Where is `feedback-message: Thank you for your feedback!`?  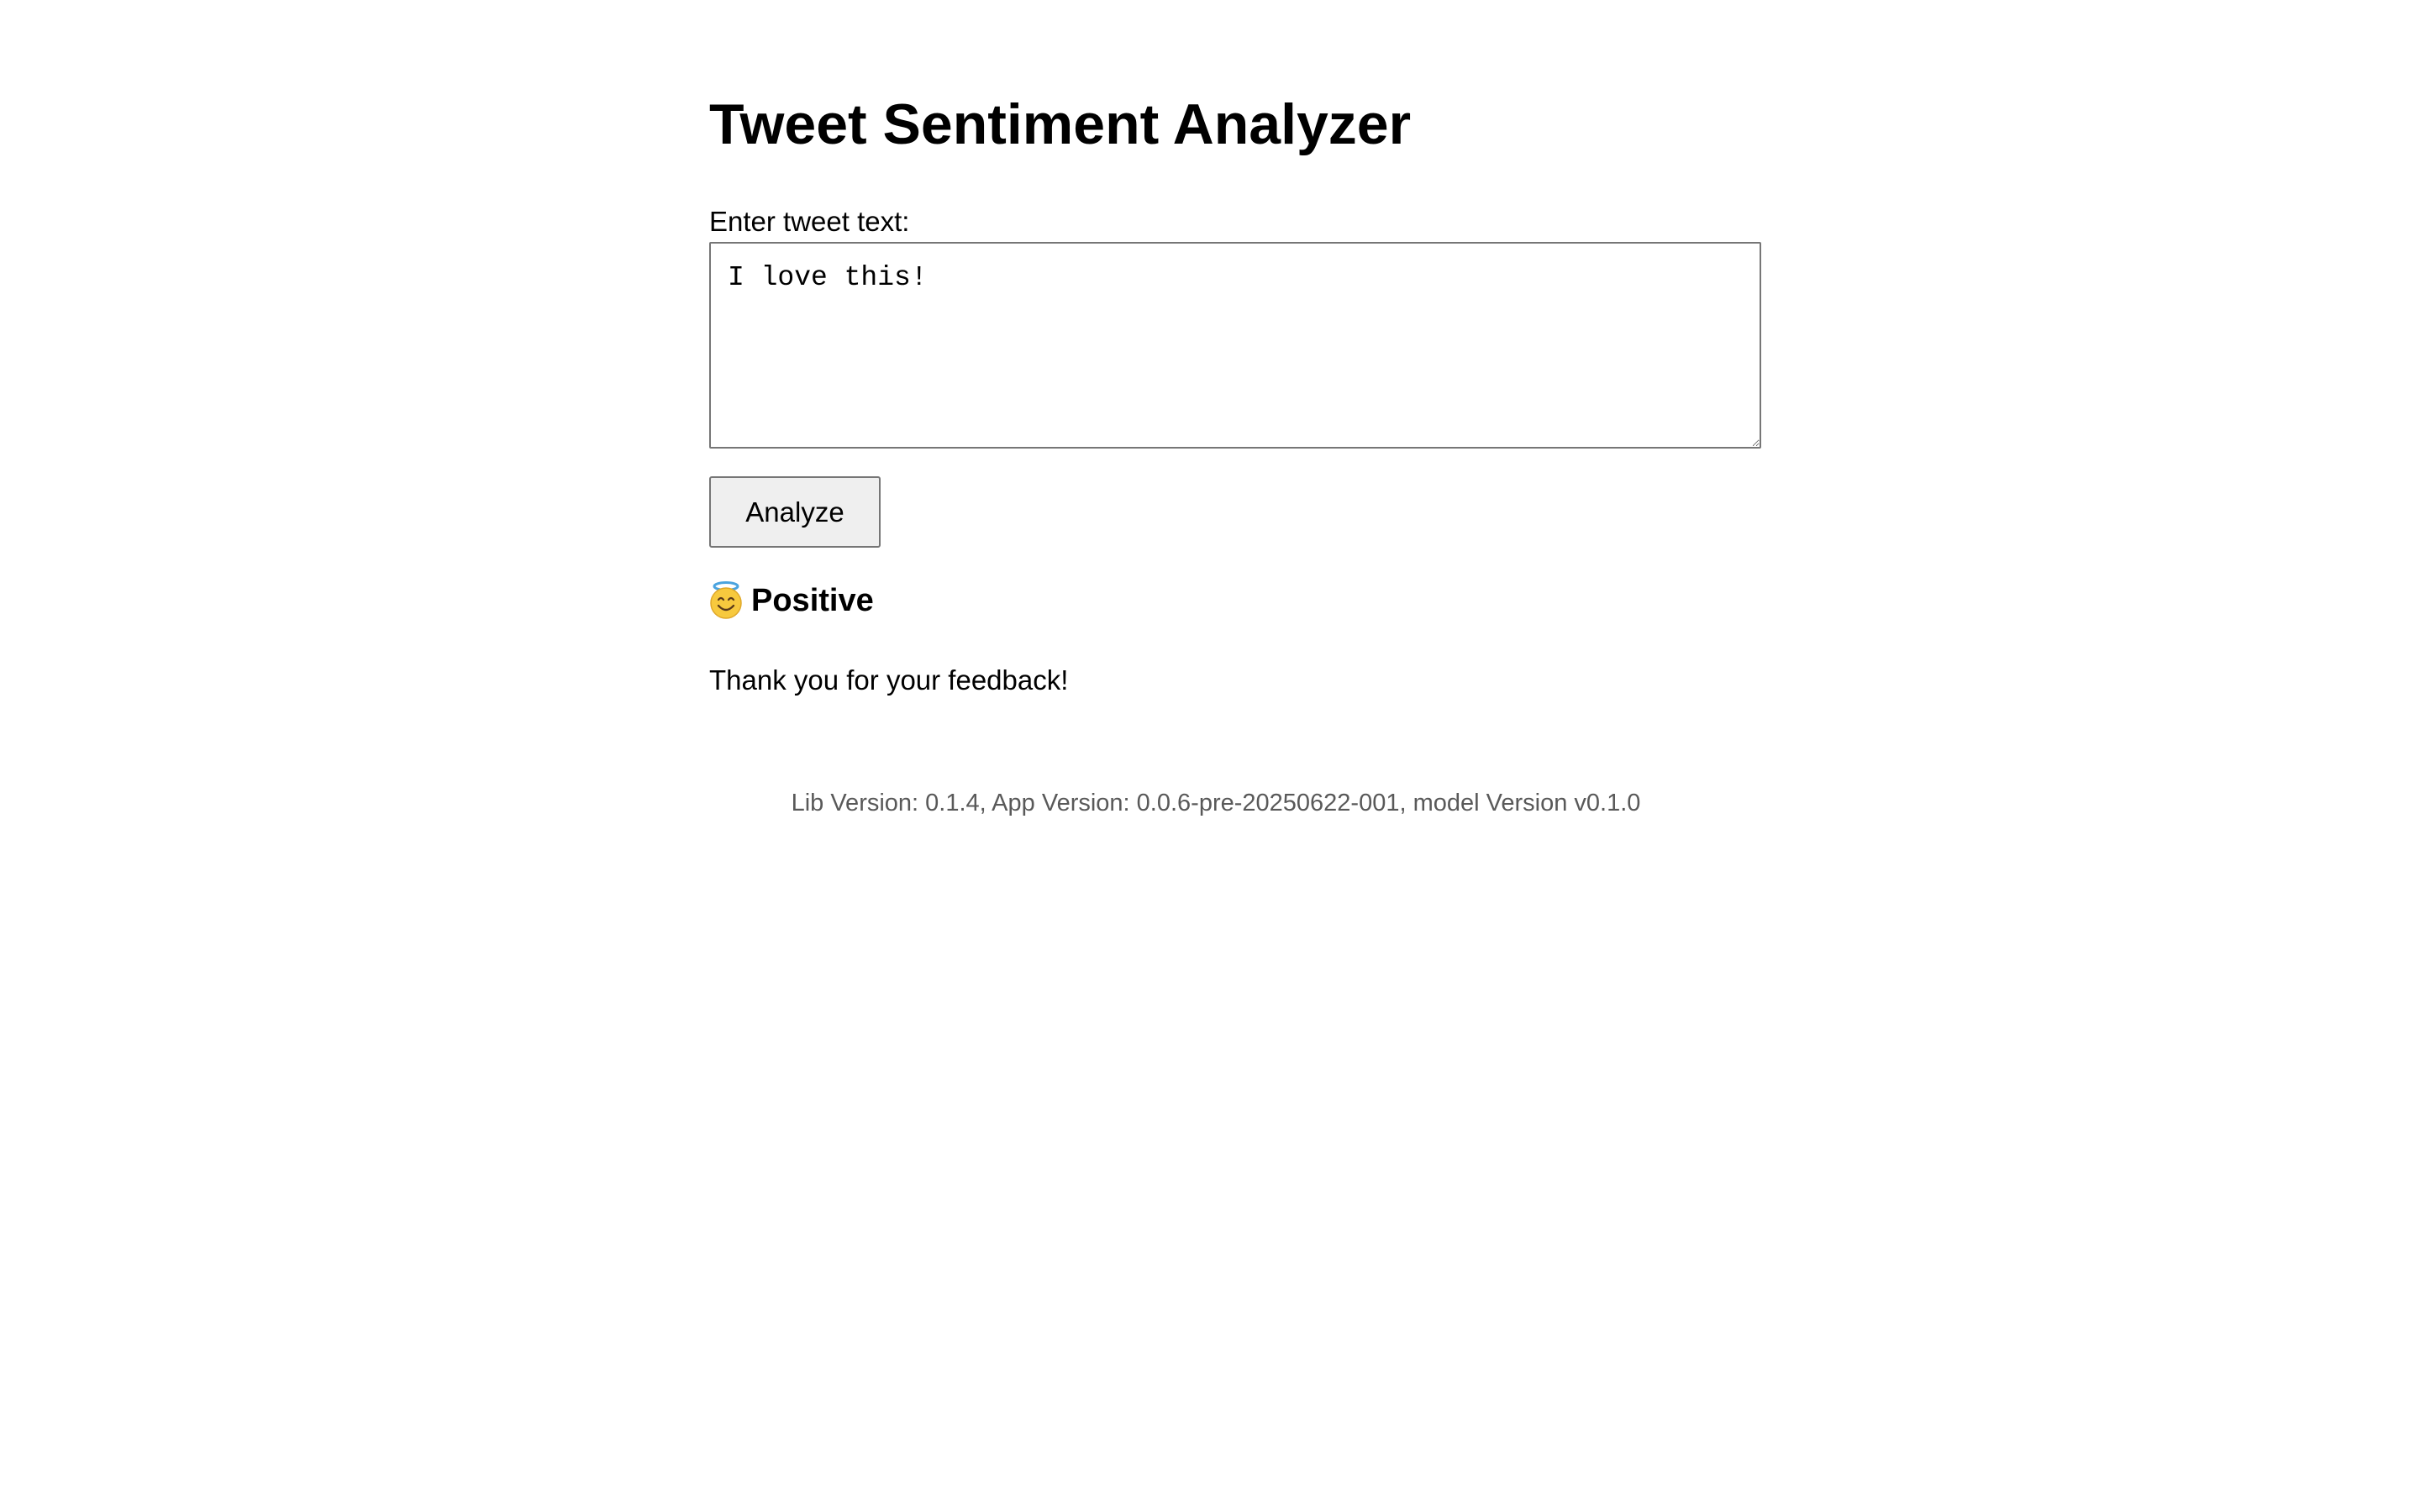 feedback-message: Thank you for your feedback! is located at coordinates (889, 680).